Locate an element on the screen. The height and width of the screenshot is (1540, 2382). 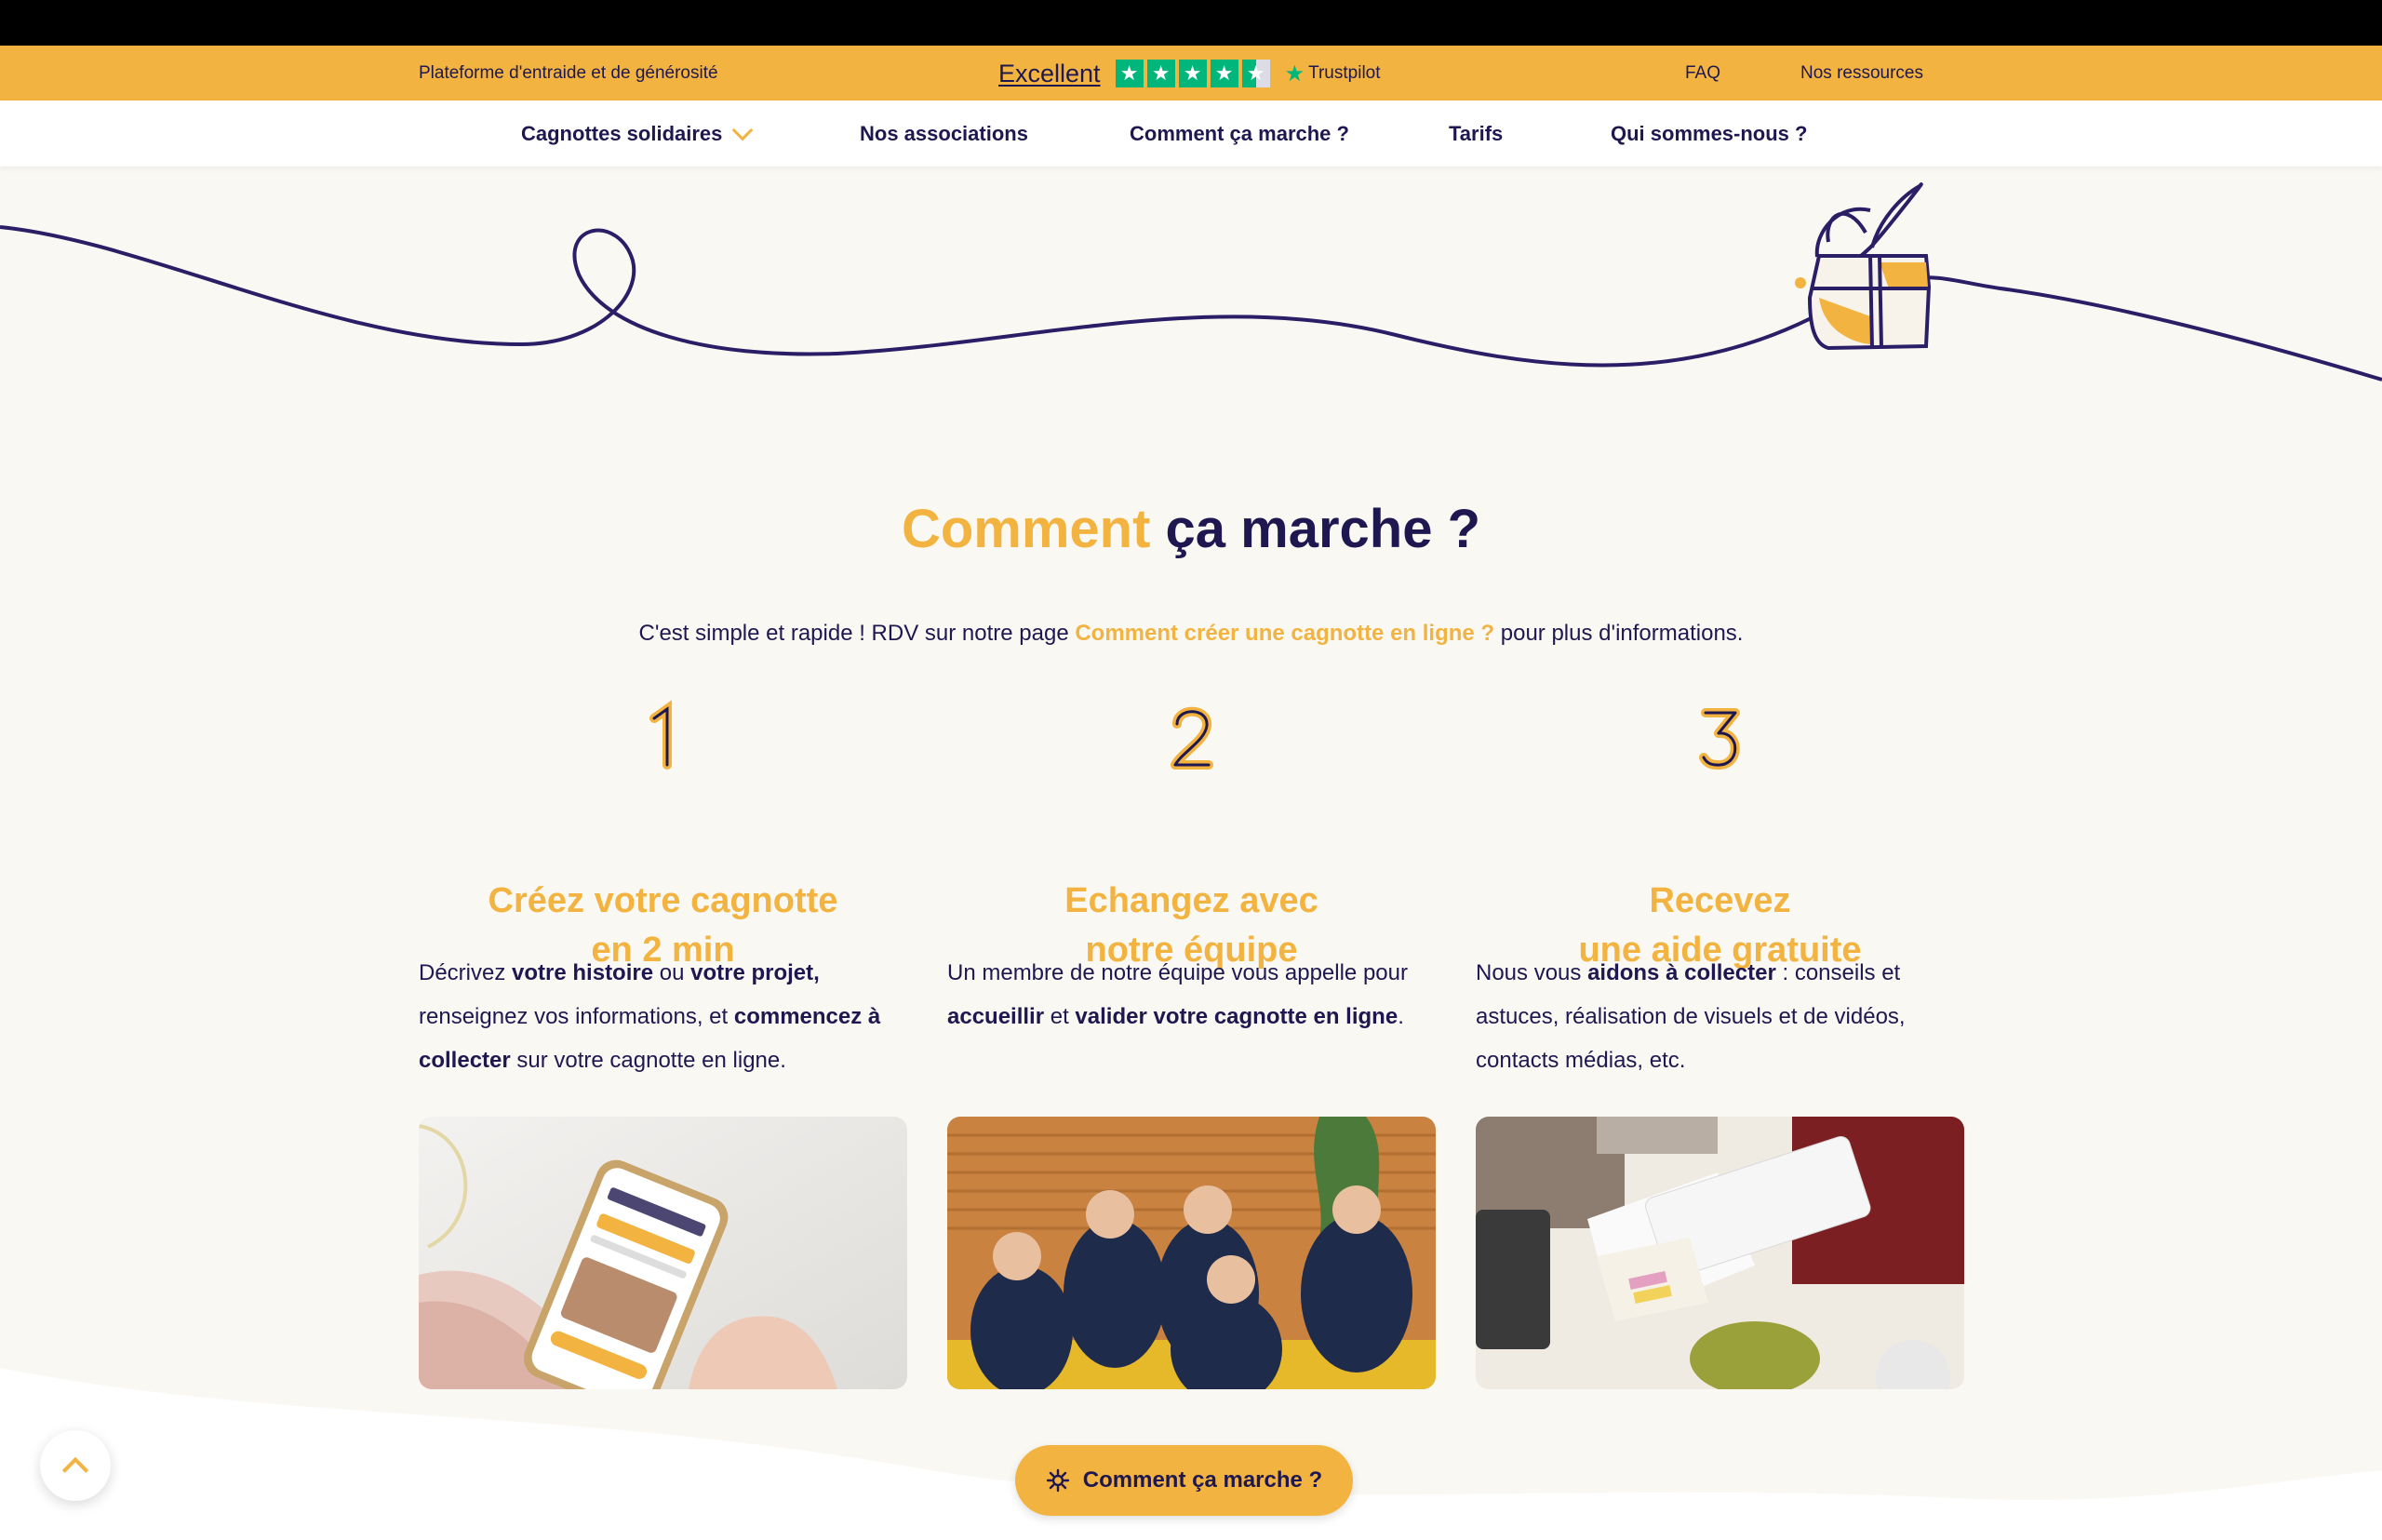
how-it-works-button: Comment ça marche ? is located at coordinates (1184, 1480).